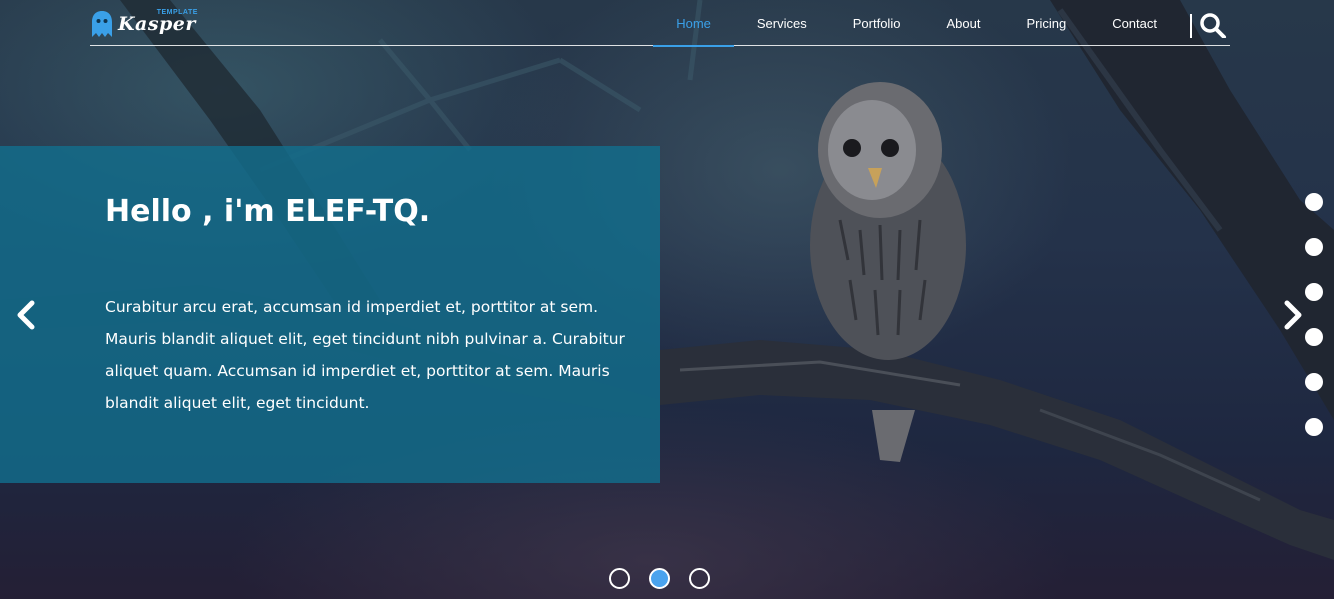  I want to click on brand-tag: TEMPLATE, so click(177, 12).